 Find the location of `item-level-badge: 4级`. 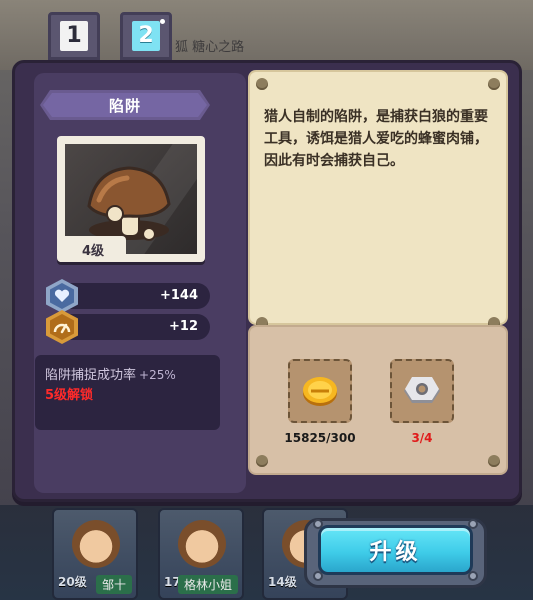

item-level-badge: 4级 is located at coordinates (93, 249).